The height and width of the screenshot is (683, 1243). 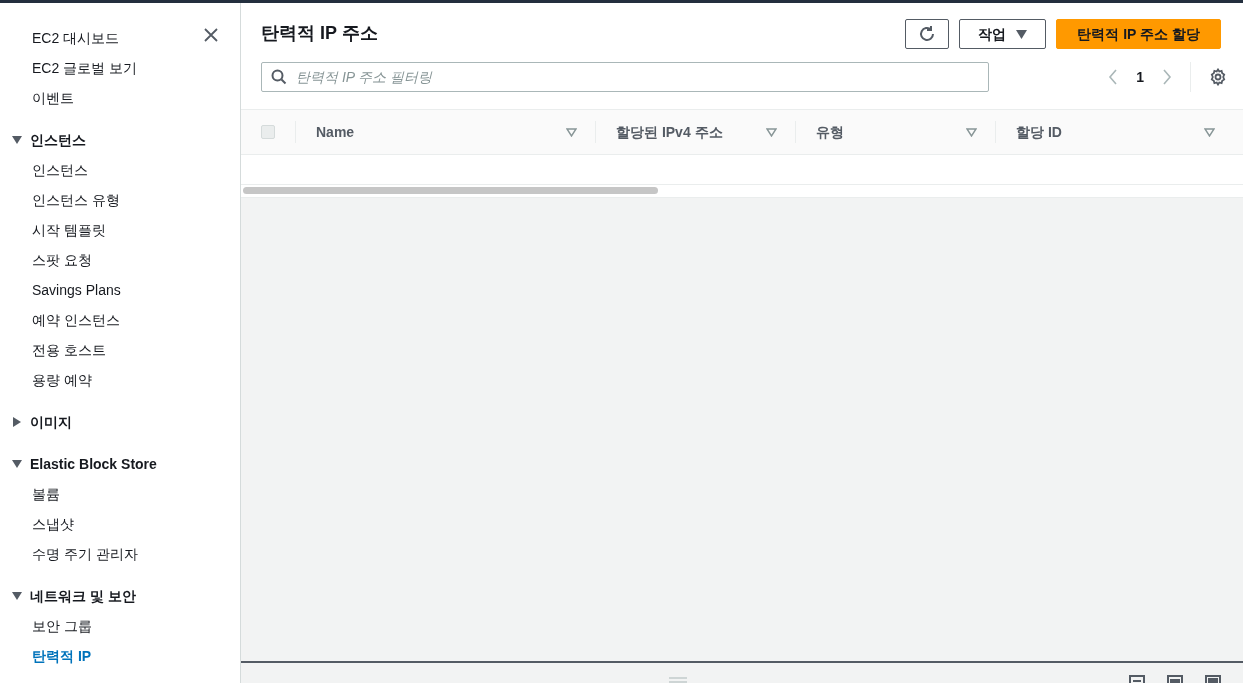 What do you see at coordinates (445, 132) in the screenshot?
I see `column-header: Name` at bounding box center [445, 132].